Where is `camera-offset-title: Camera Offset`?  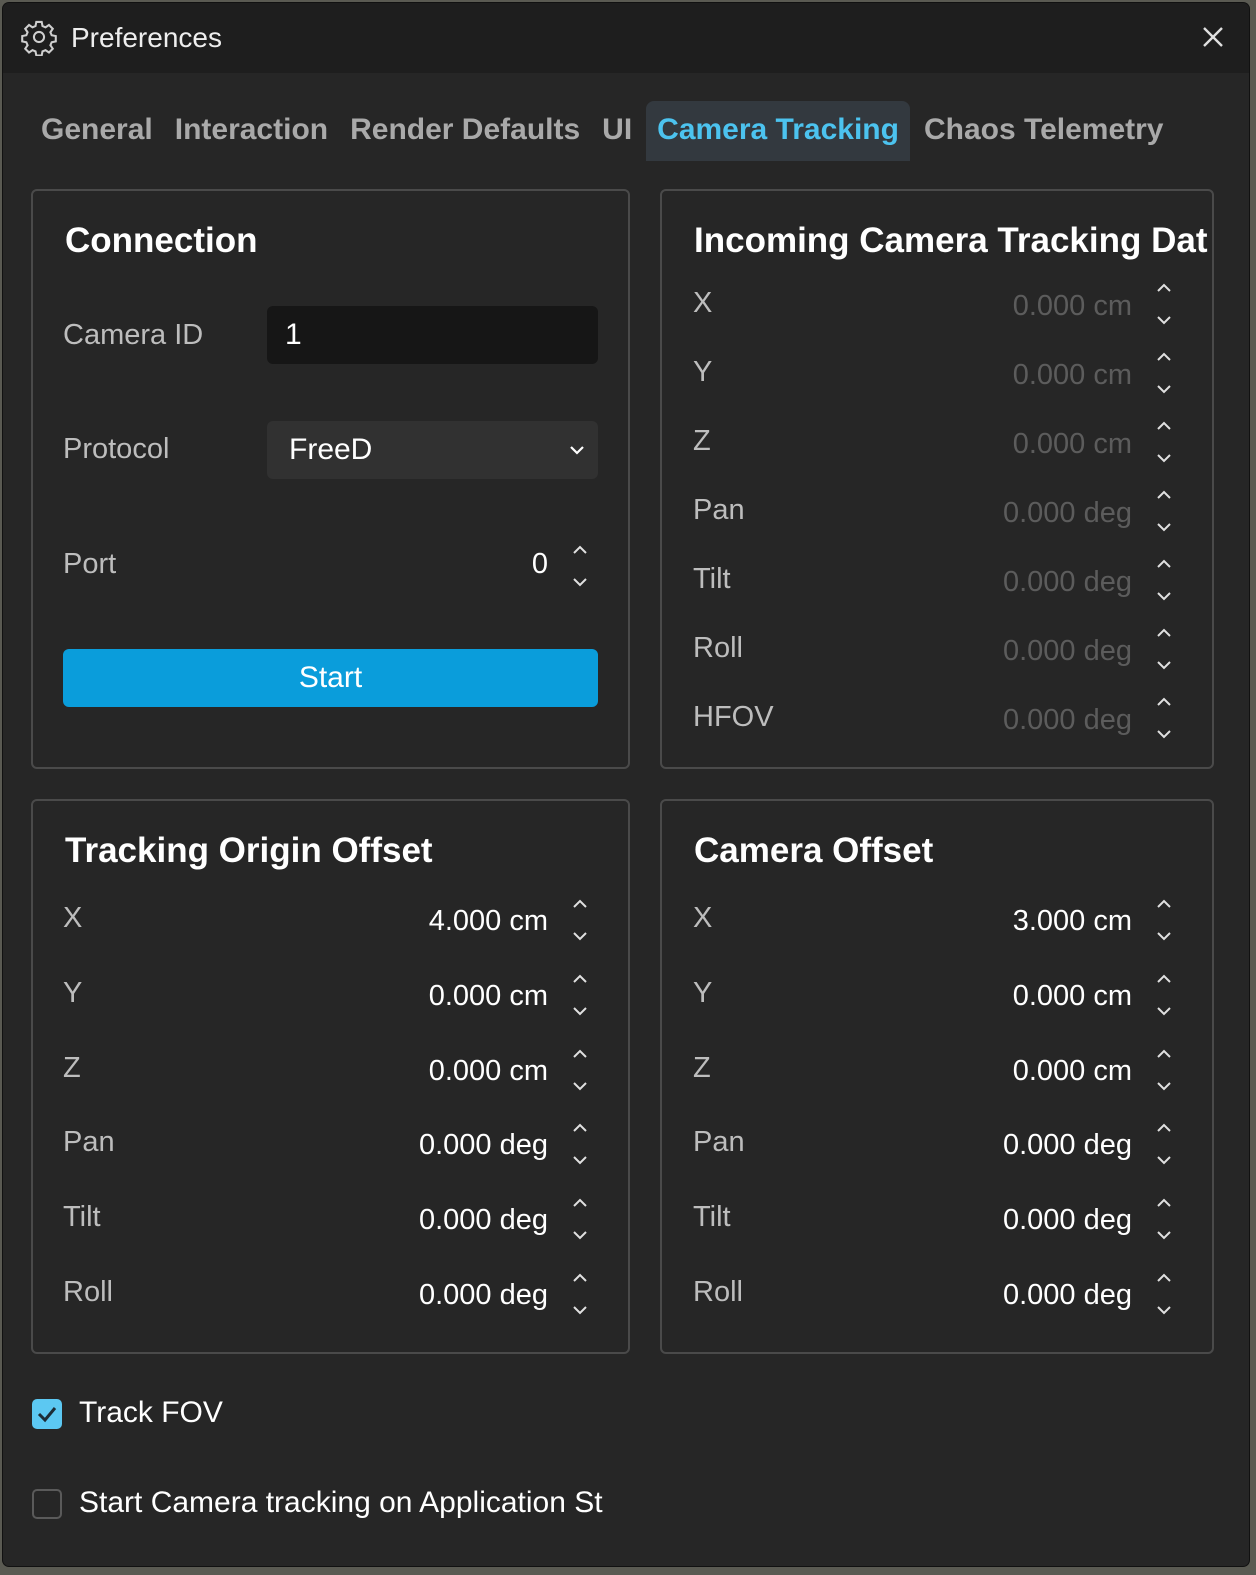 camera-offset-title: Camera Offset is located at coordinates (814, 850).